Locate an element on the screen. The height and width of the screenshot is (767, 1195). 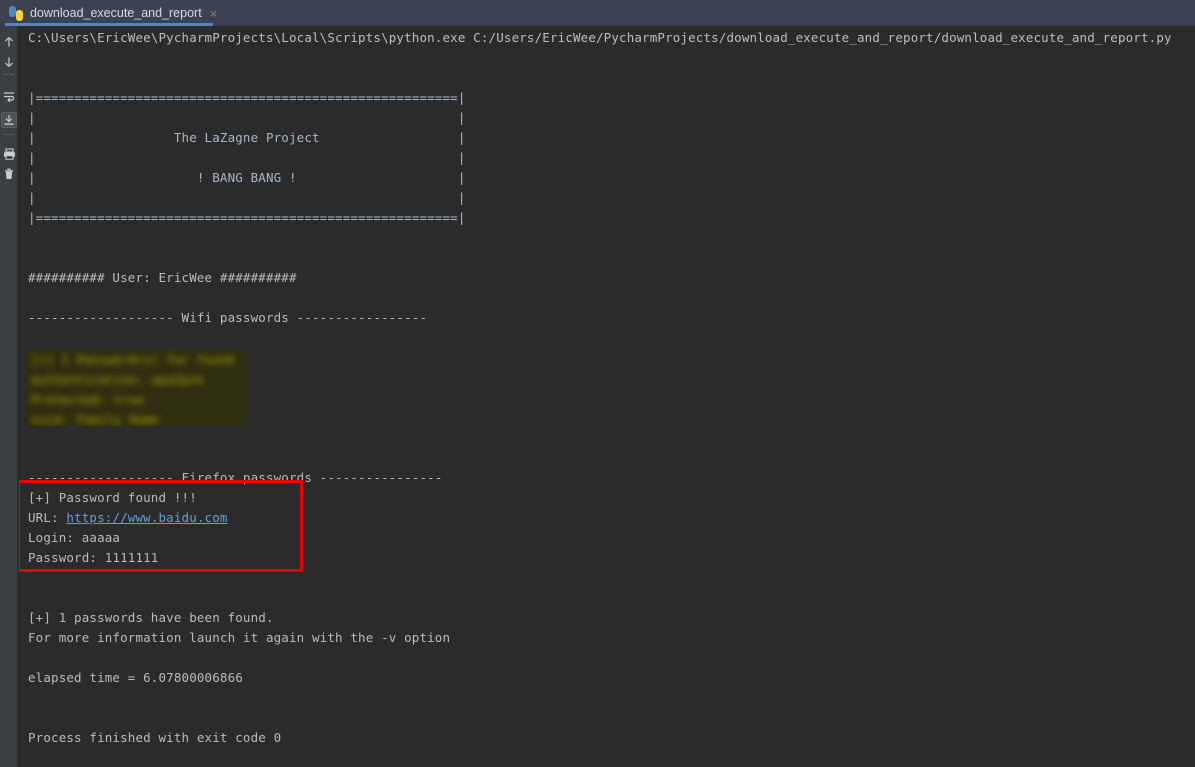
password-found-line: [+] Password found !!! is located at coordinates (112, 497).